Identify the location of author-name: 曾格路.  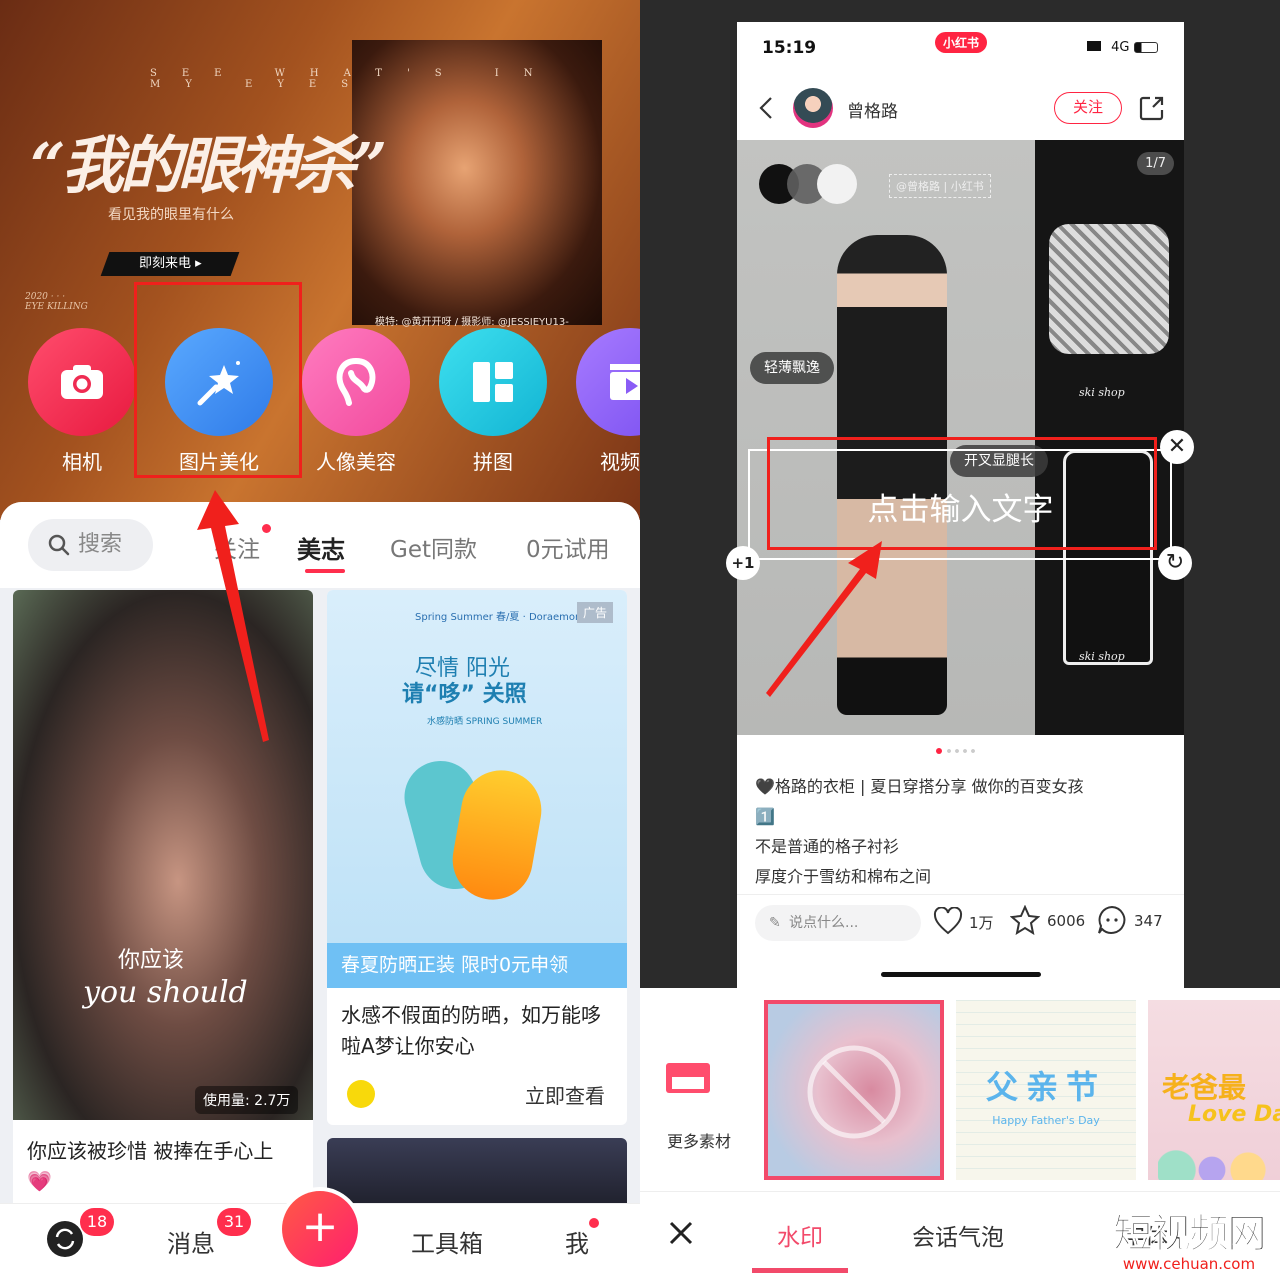
(872, 109).